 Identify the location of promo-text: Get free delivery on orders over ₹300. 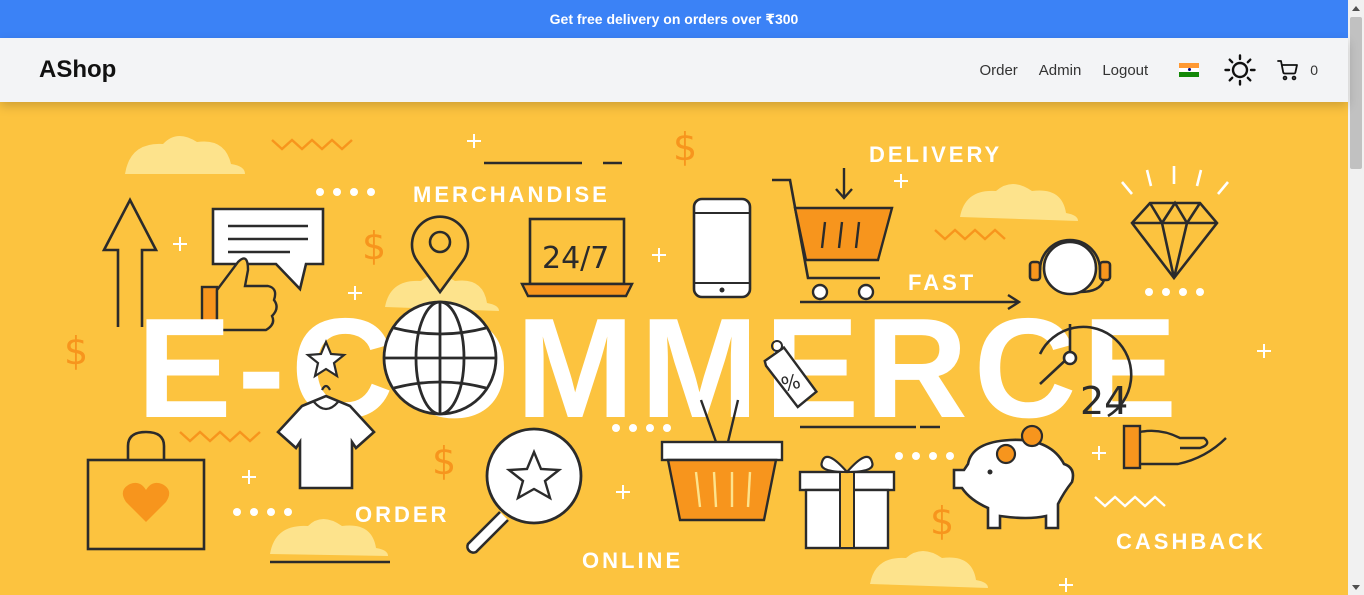
(674, 18).